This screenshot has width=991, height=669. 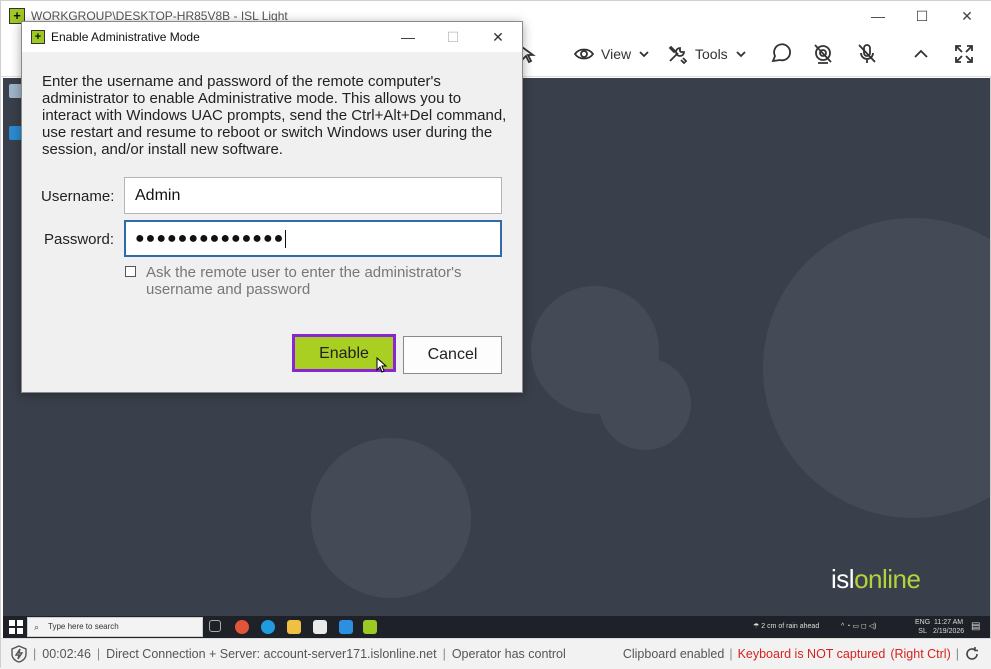 I want to click on collapse-toolbar-button, so click(x=921, y=54).